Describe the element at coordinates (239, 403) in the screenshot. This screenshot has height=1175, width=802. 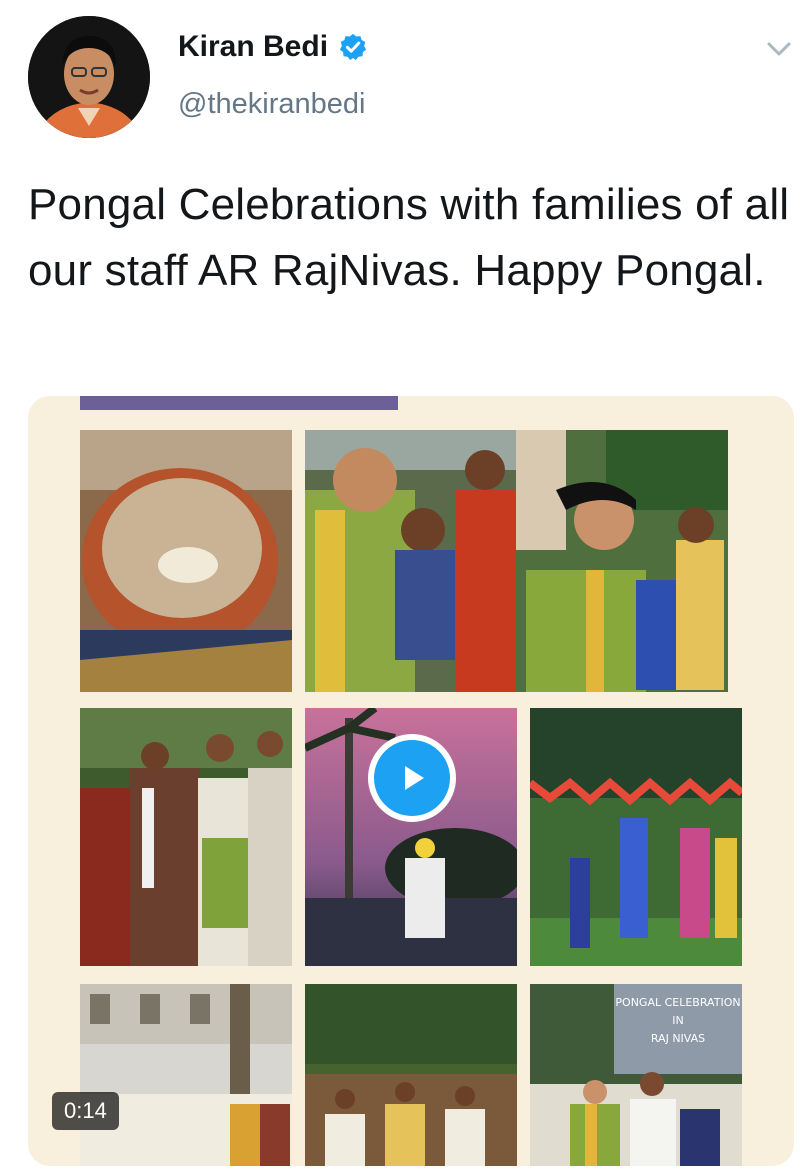
I see `media-banner` at that location.